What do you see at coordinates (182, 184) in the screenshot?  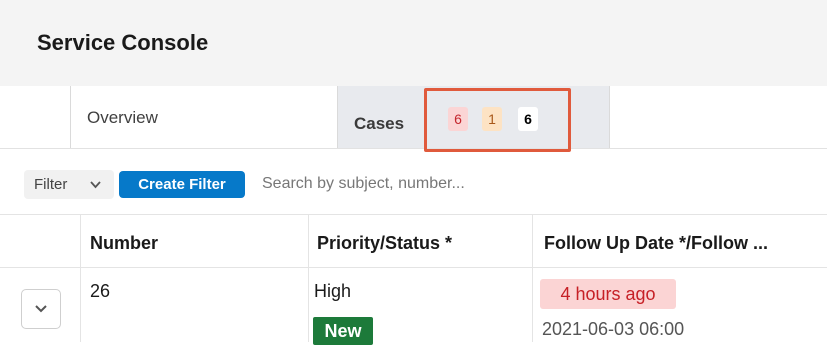 I see `create-filter-button: Create Filter` at bounding box center [182, 184].